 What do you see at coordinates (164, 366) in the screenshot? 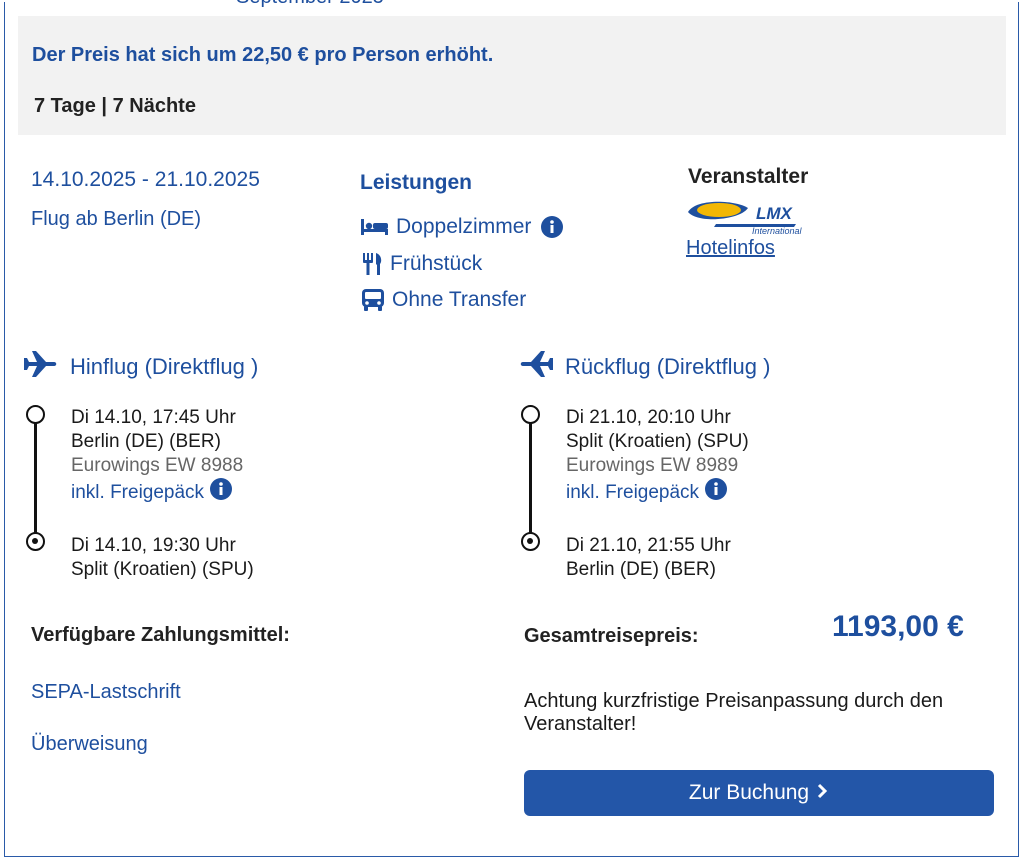
I see `outbound-title: Hinflug (Direktflug )` at bounding box center [164, 366].